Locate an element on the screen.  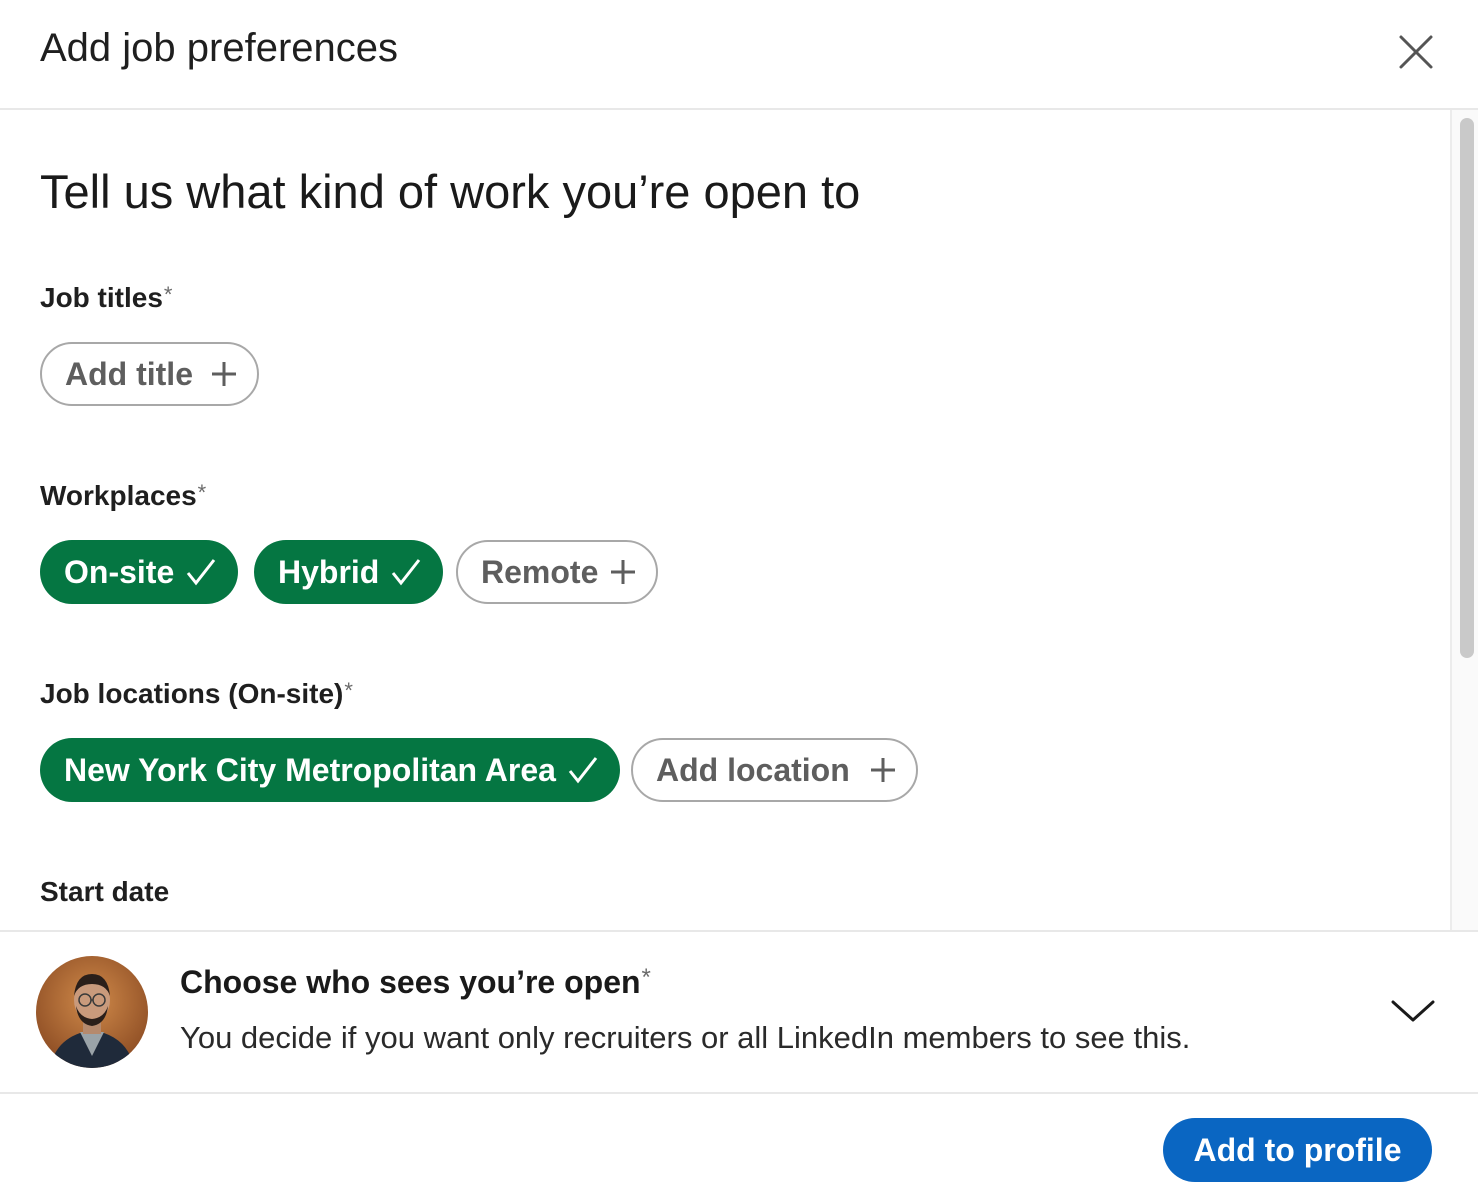
add-title-button: Add title is located at coordinates (149, 374).